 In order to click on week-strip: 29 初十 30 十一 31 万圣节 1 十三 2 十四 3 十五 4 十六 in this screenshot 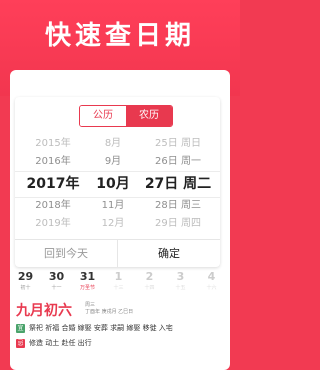, I will do `click(120, 284)`.